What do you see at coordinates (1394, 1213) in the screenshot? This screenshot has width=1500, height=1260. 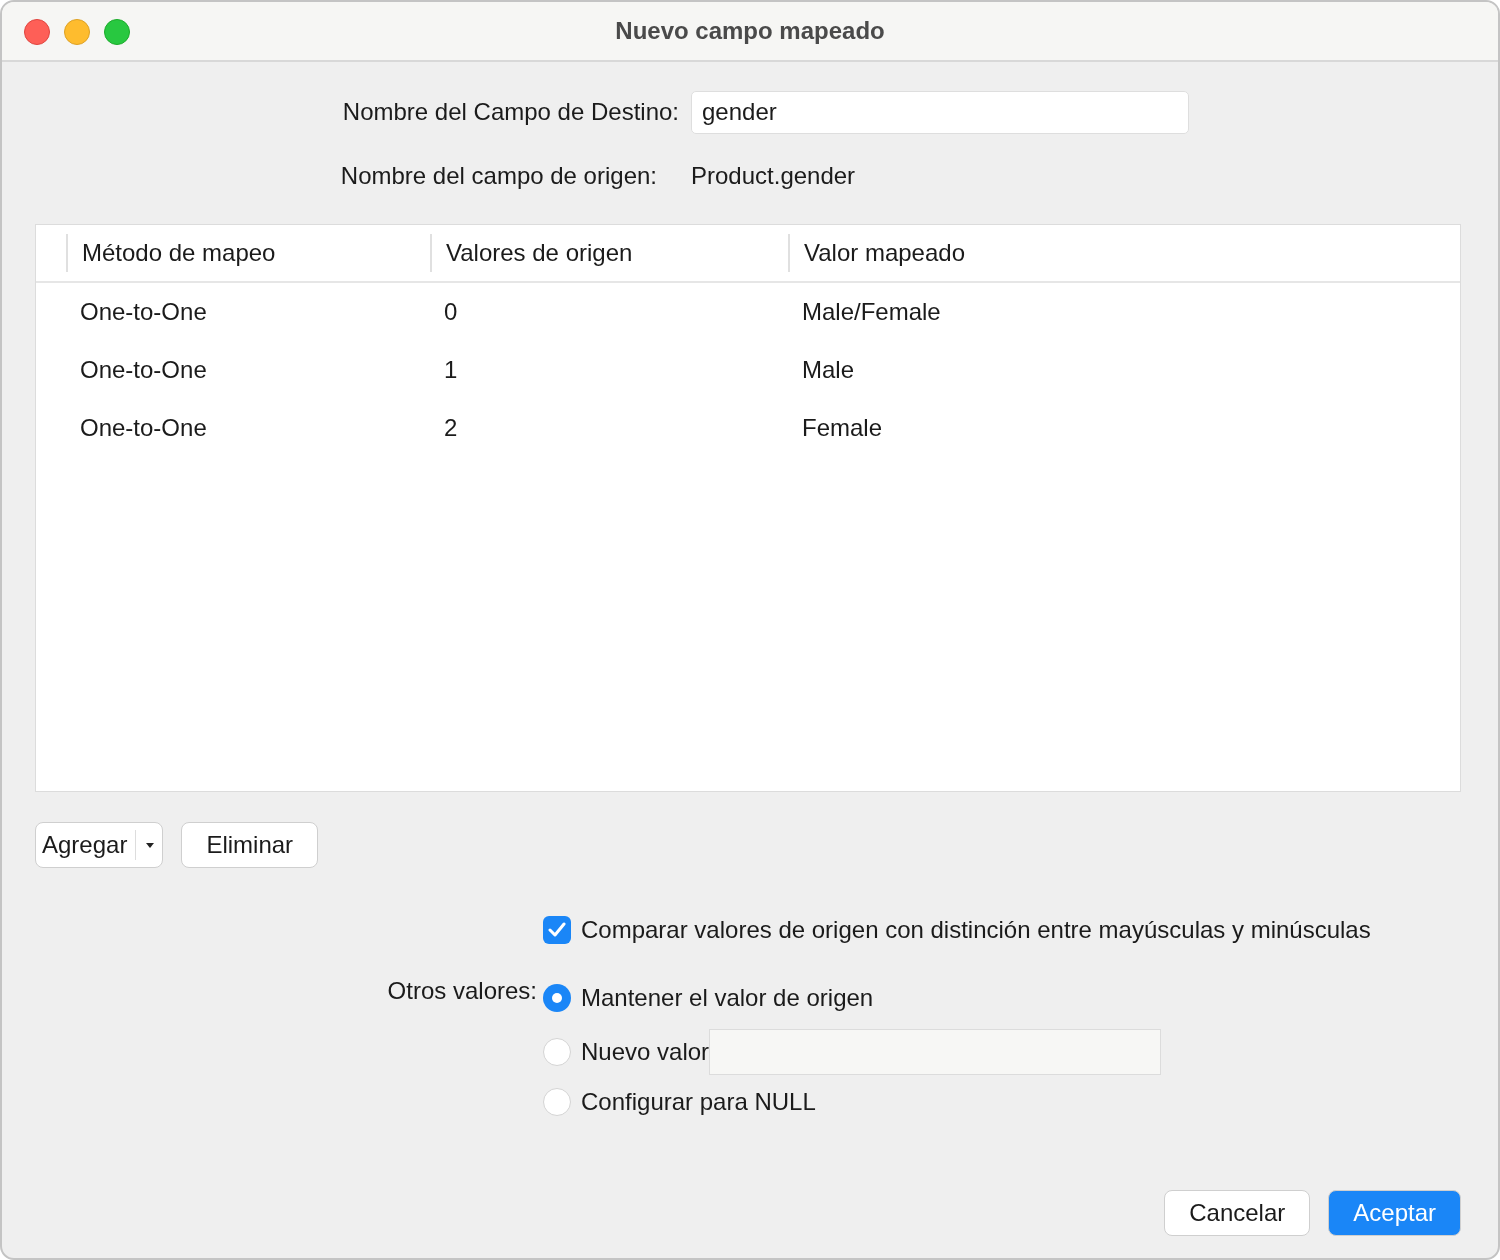 I see `accept-button: Aceptar` at bounding box center [1394, 1213].